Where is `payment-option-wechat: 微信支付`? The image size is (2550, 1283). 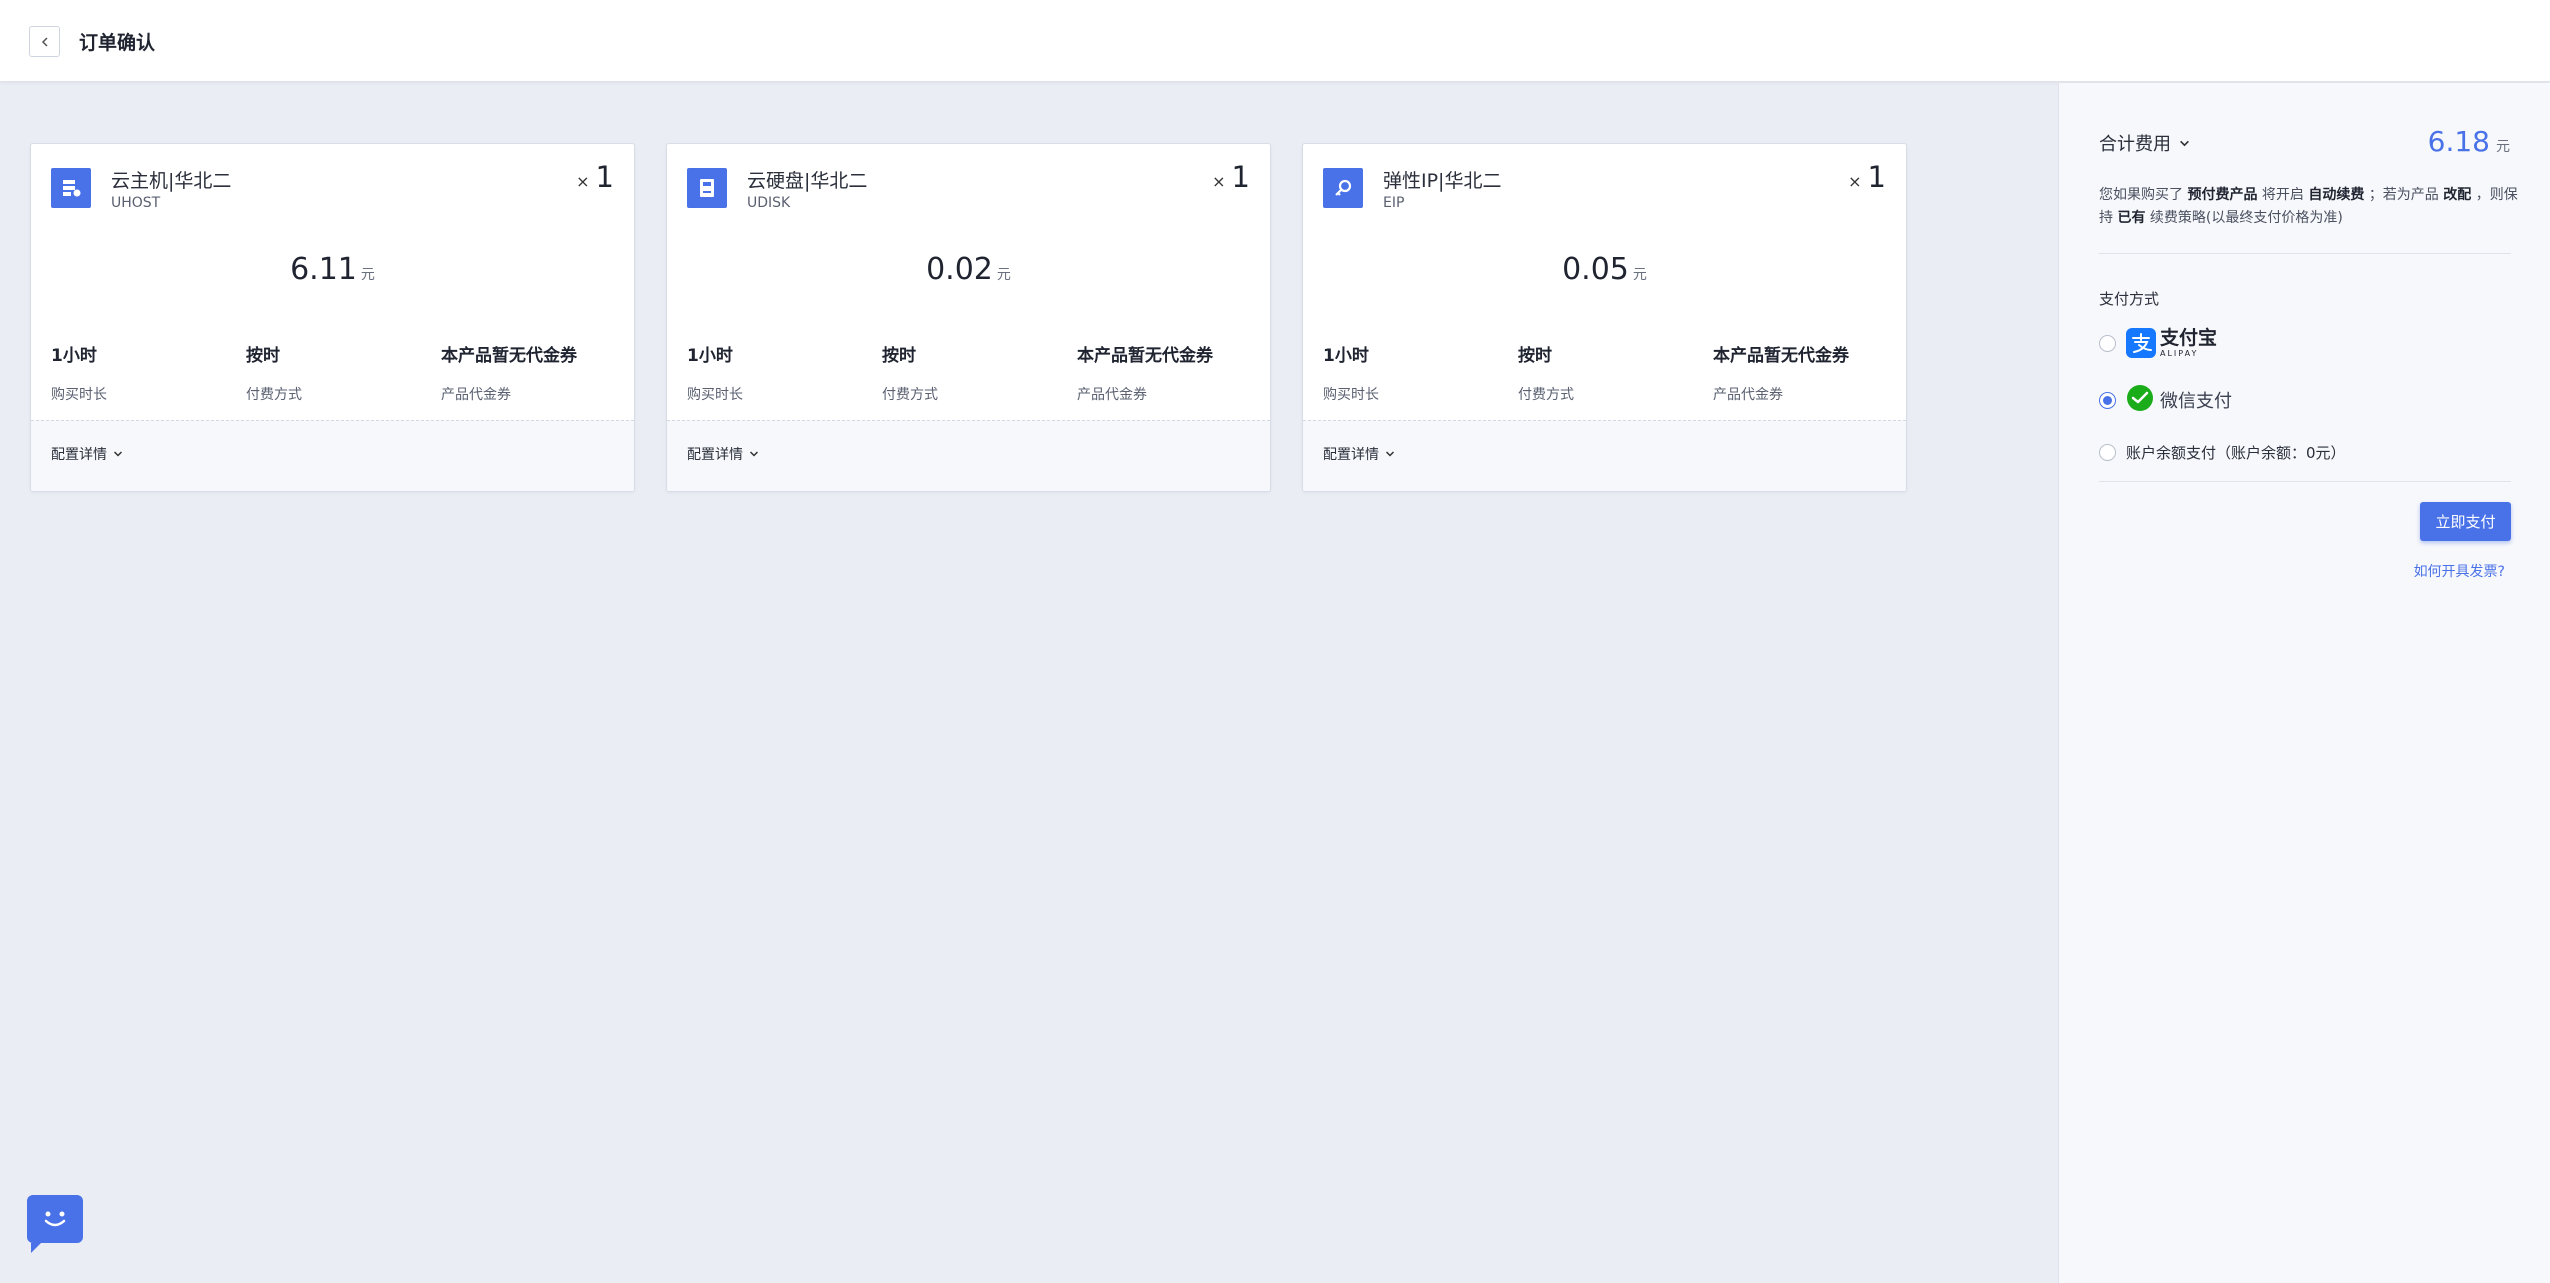
payment-option-wechat: 微信支付 is located at coordinates (2165, 400).